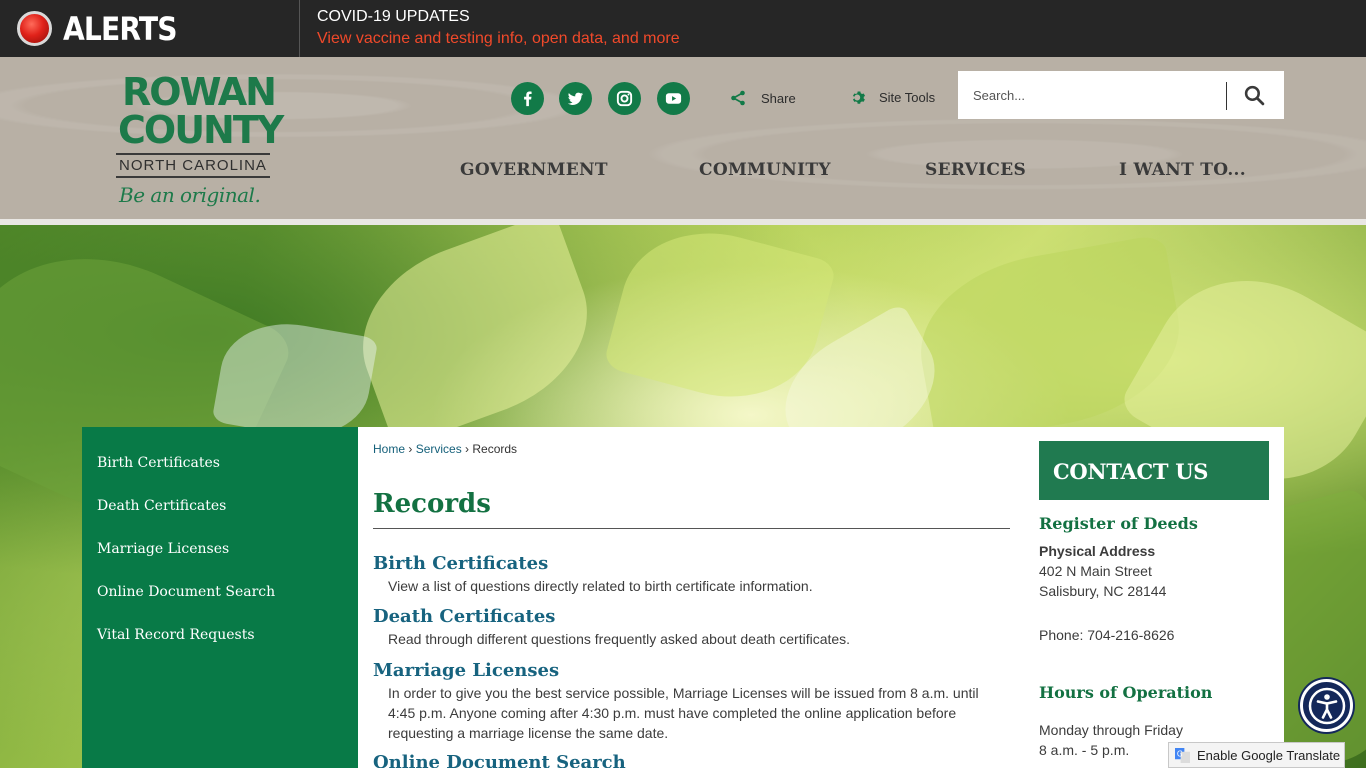  Describe the element at coordinates (1226, 96) in the screenshot. I see `search-divider` at that location.